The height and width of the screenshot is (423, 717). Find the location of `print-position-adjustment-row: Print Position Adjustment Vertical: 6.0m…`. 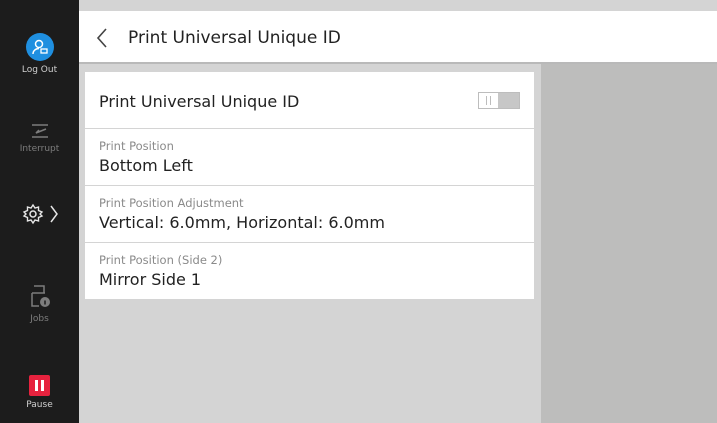

print-position-adjustment-row: Print Position Adjustment Vertical: 6.0m… is located at coordinates (309, 214).